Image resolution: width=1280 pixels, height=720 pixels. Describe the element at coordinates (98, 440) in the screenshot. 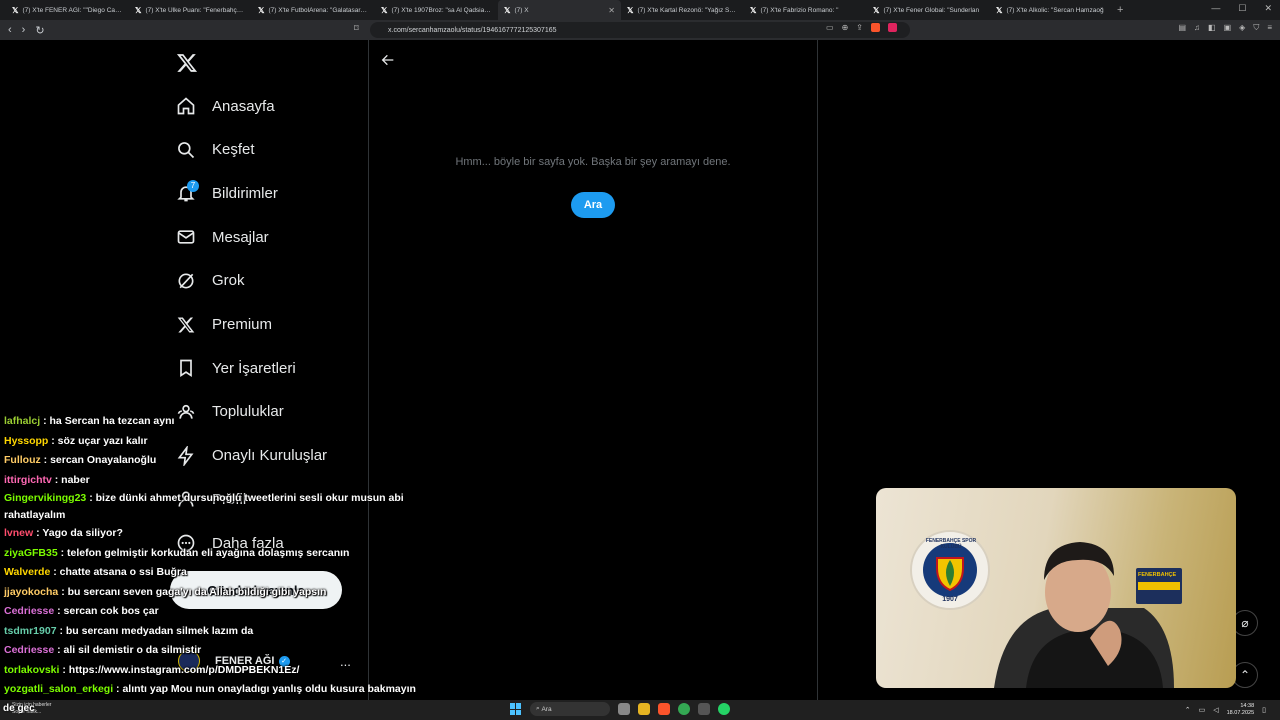

I see `chat-text: : söz uçar yazı kalır` at that location.